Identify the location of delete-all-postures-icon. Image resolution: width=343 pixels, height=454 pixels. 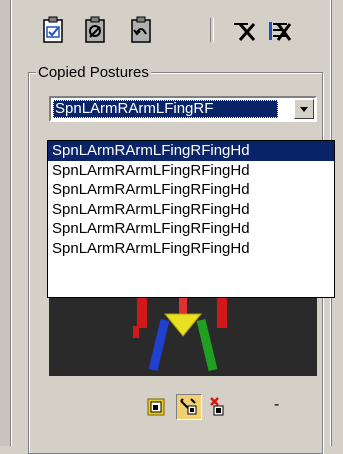
(280, 31).